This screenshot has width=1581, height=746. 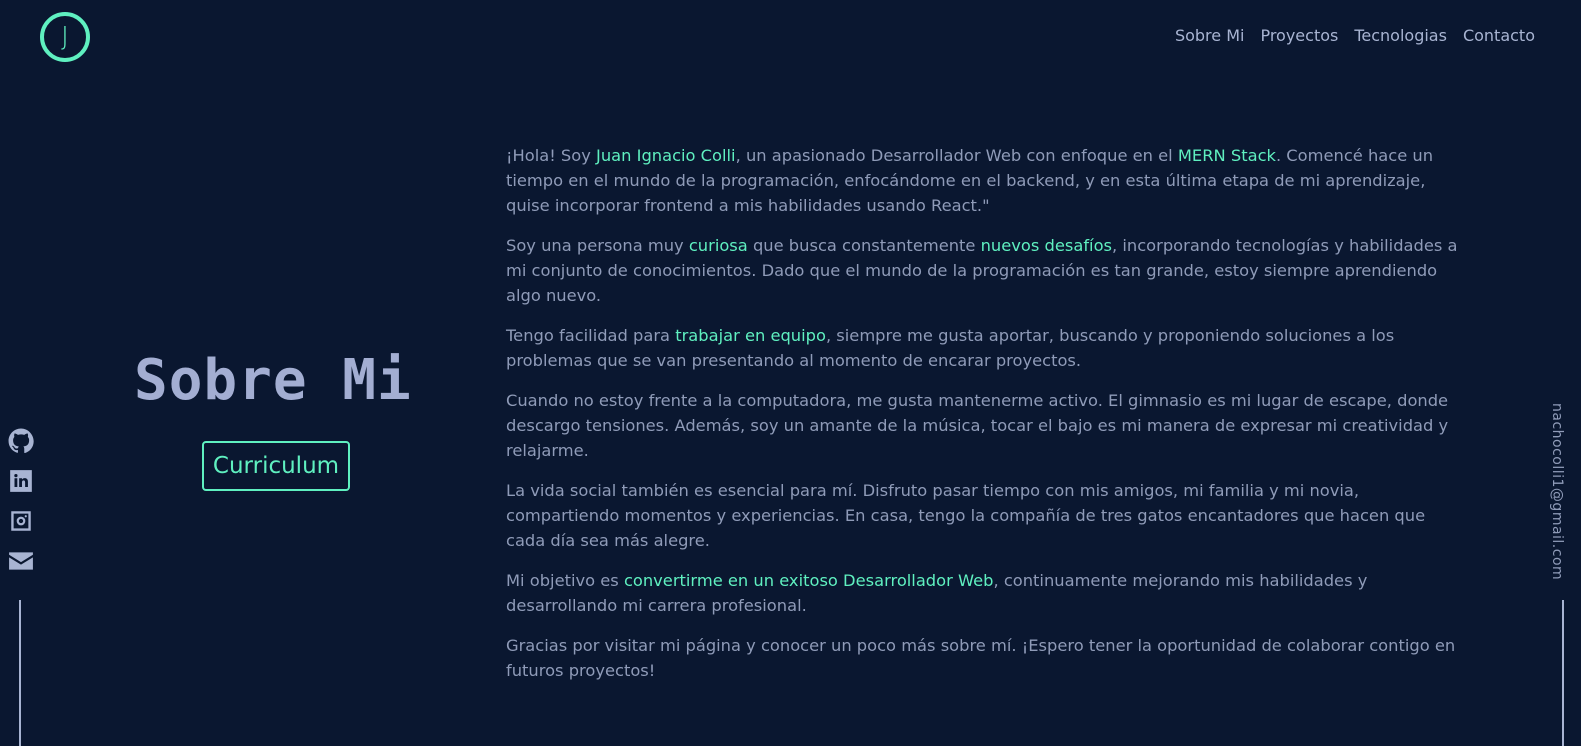 What do you see at coordinates (718, 245) in the screenshot?
I see `highlight-text: curiosa` at bounding box center [718, 245].